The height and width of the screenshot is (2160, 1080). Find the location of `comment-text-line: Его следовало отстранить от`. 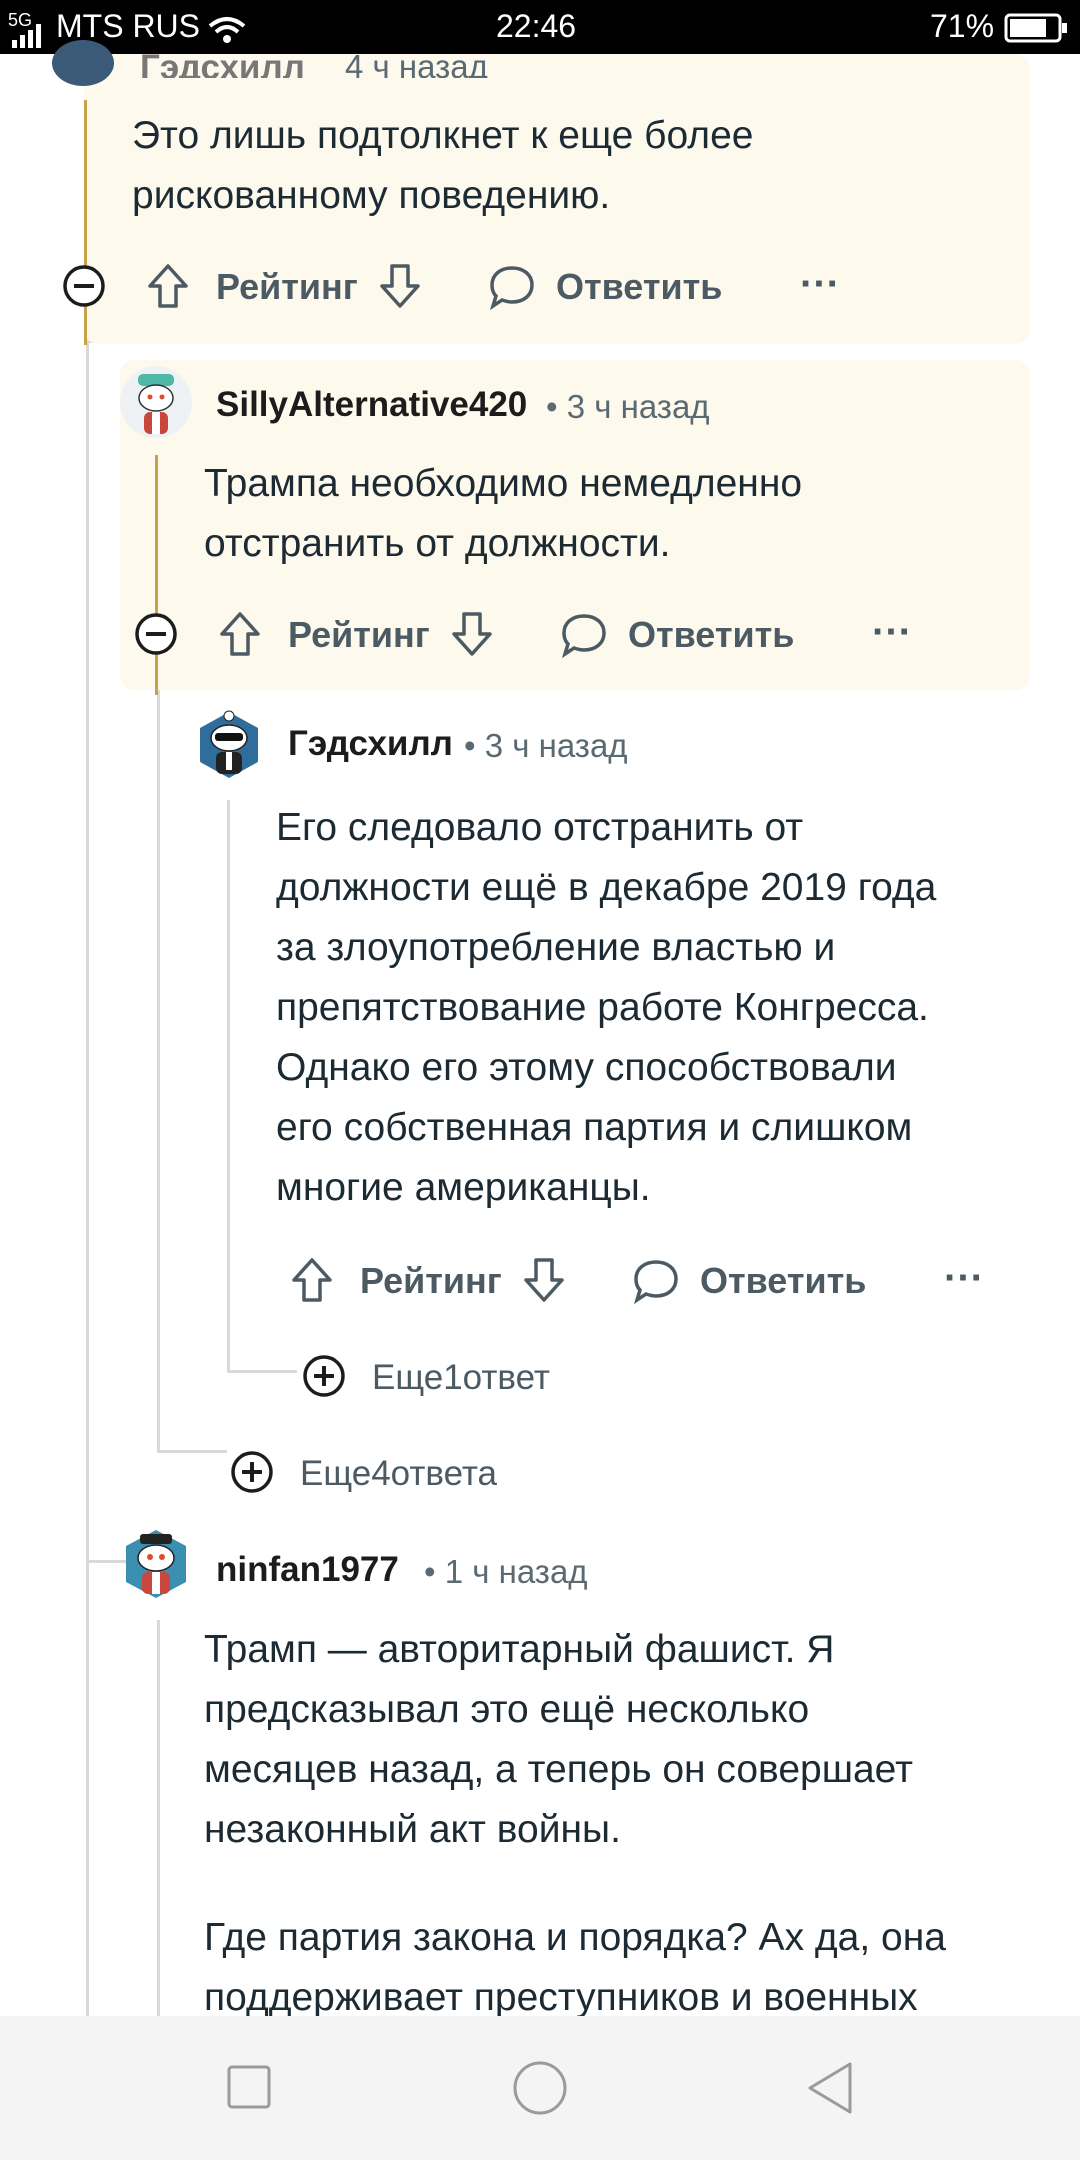

comment-text-line: Его следовало отстранить от is located at coordinates (540, 827).